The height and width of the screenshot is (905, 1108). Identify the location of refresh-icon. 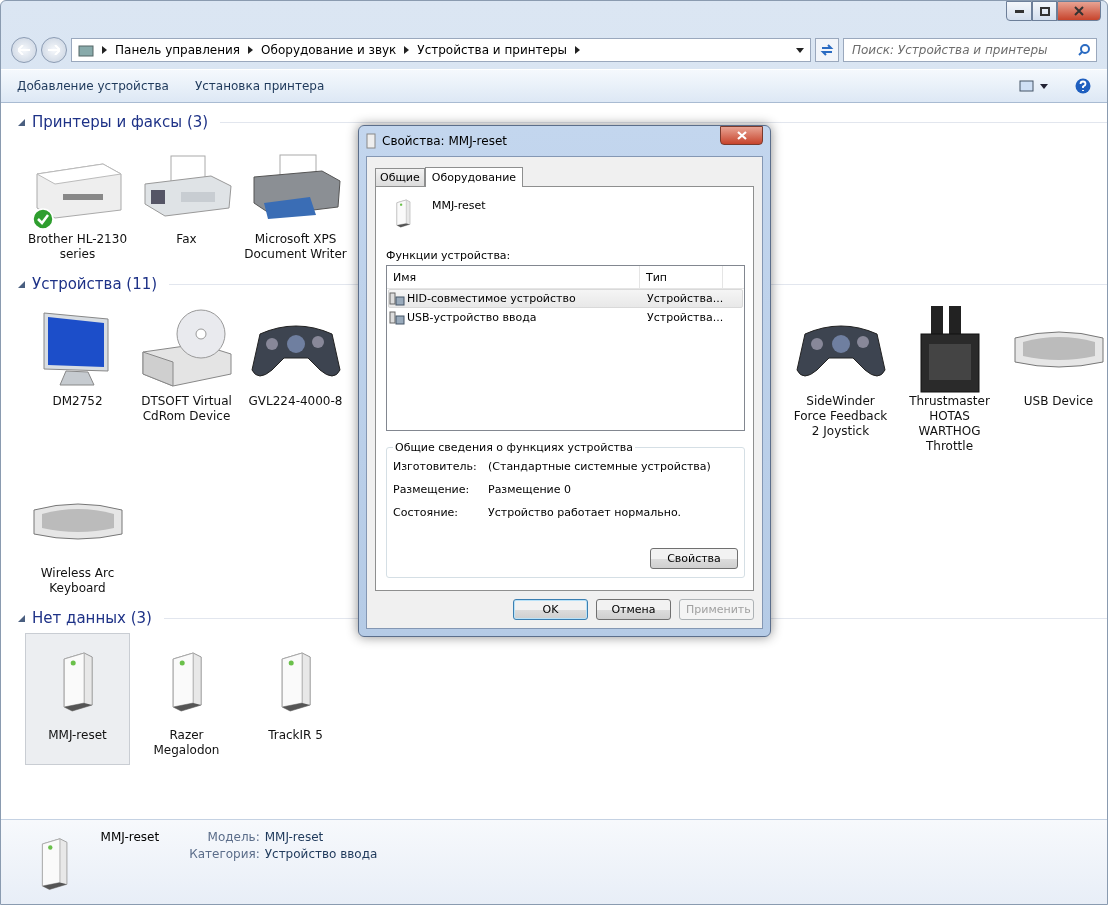
(827, 50).